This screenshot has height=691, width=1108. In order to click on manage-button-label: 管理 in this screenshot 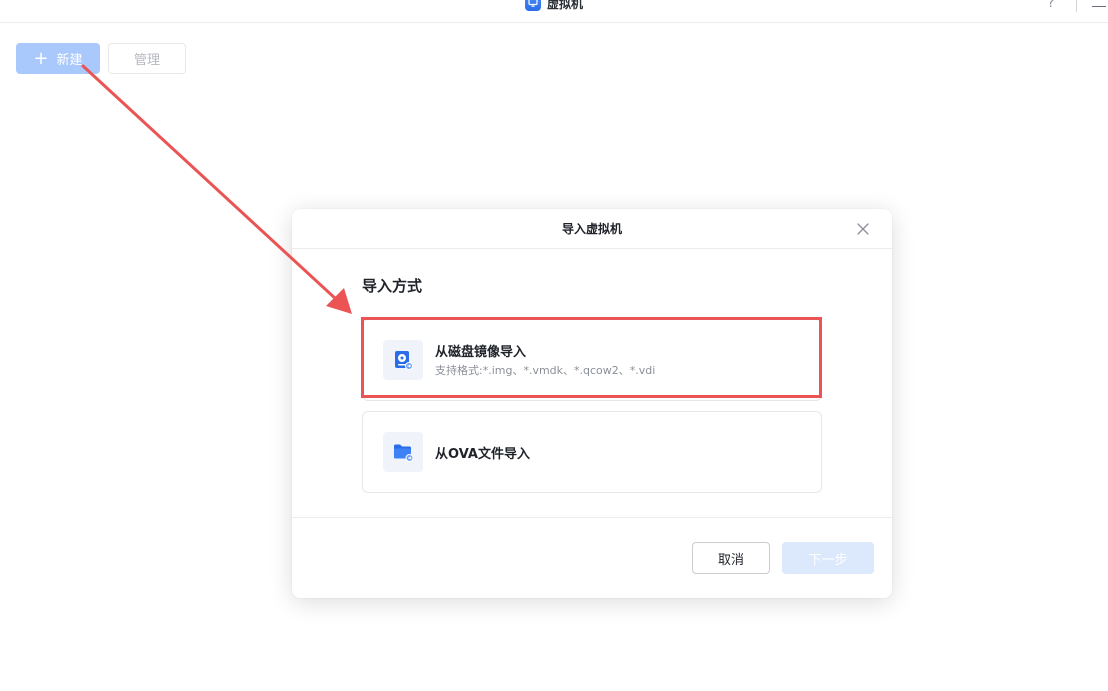, I will do `click(146, 60)`.